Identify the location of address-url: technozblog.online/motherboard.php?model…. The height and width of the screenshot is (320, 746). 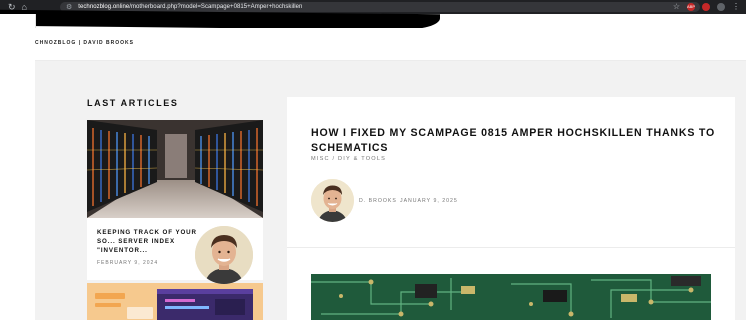
(190, 7).